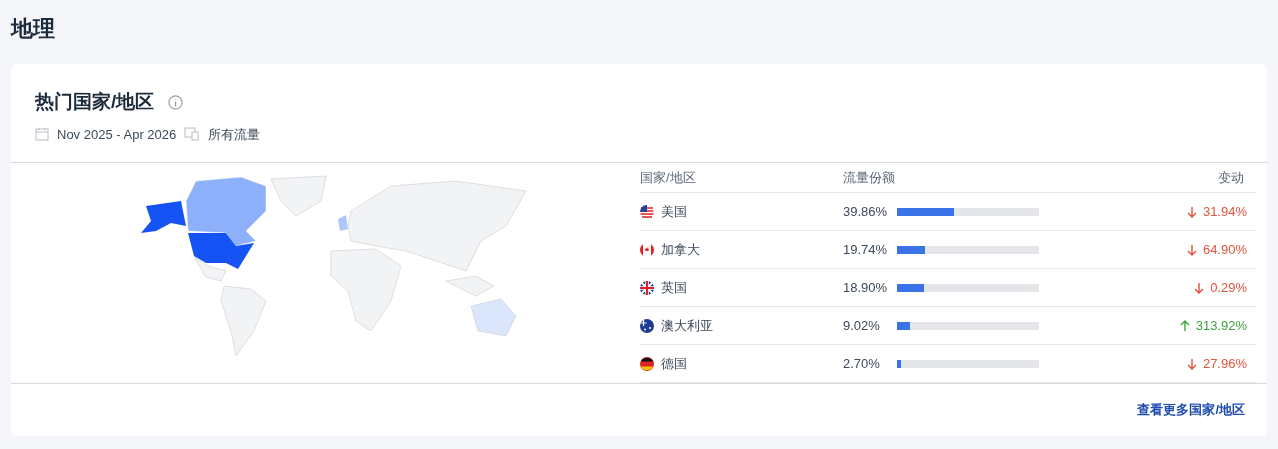 This screenshot has width=1278, height=449. Describe the element at coordinates (1221, 211) in the screenshot. I see `change-value: 31.94%` at that location.